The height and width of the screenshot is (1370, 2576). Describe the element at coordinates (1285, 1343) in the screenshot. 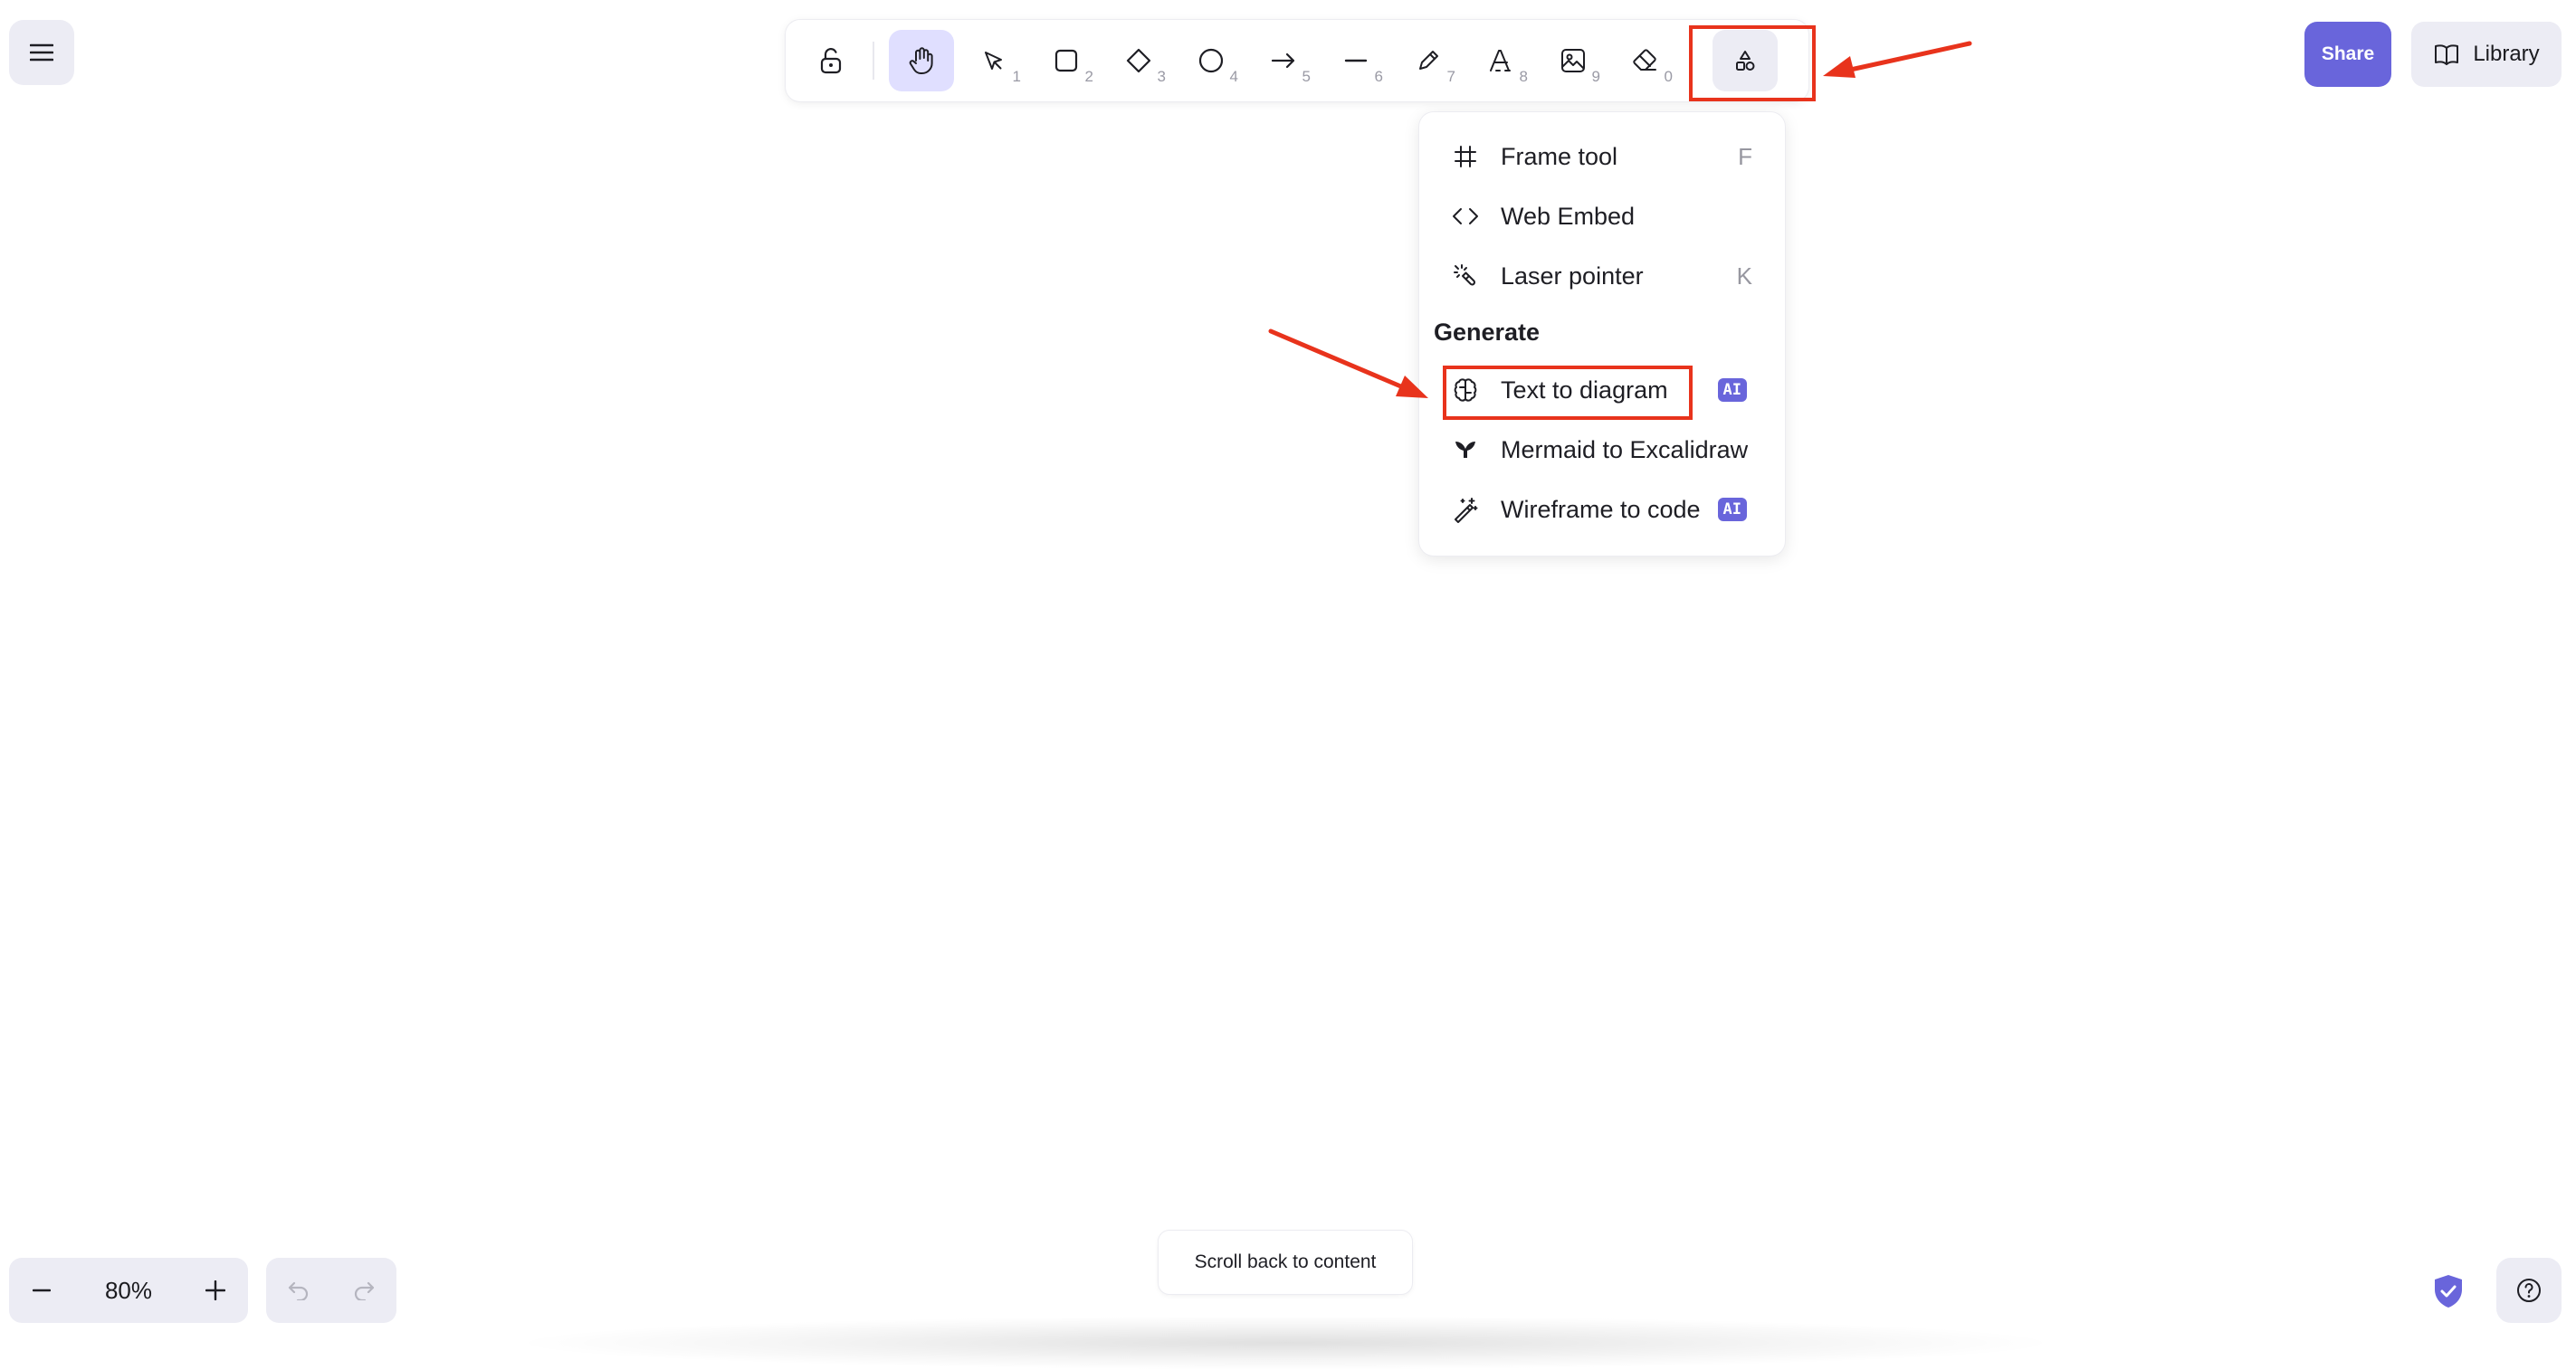

I see `bottom-shadow` at that location.